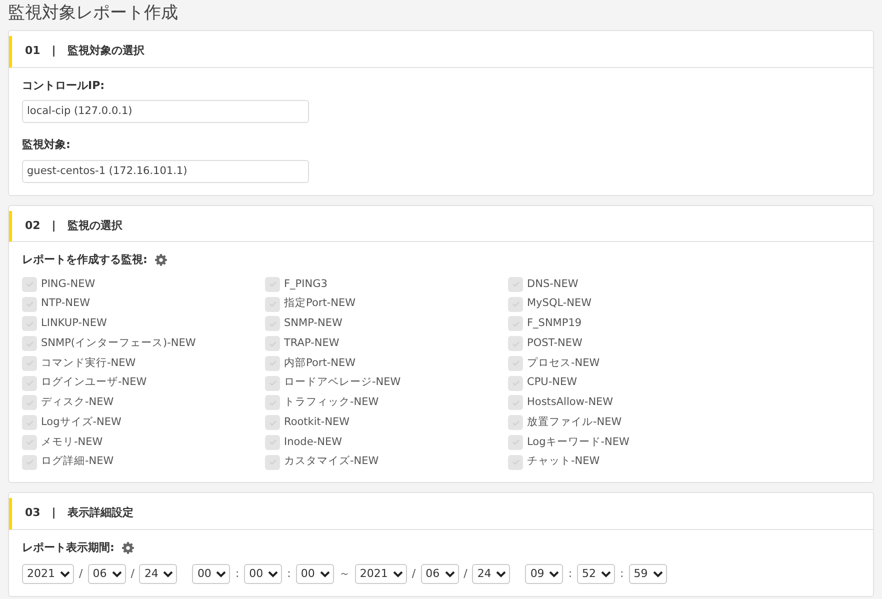  What do you see at coordinates (552, 382) in the screenshot?
I see `checkbox-label: CPU-NEW` at bounding box center [552, 382].